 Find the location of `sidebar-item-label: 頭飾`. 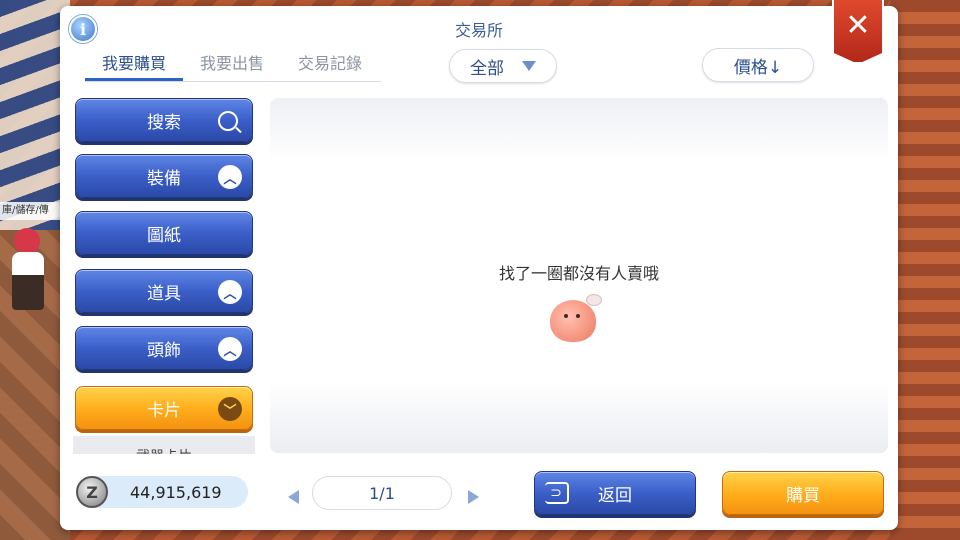

sidebar-item-label: 頭飾 is located at coordinates (164, 350).